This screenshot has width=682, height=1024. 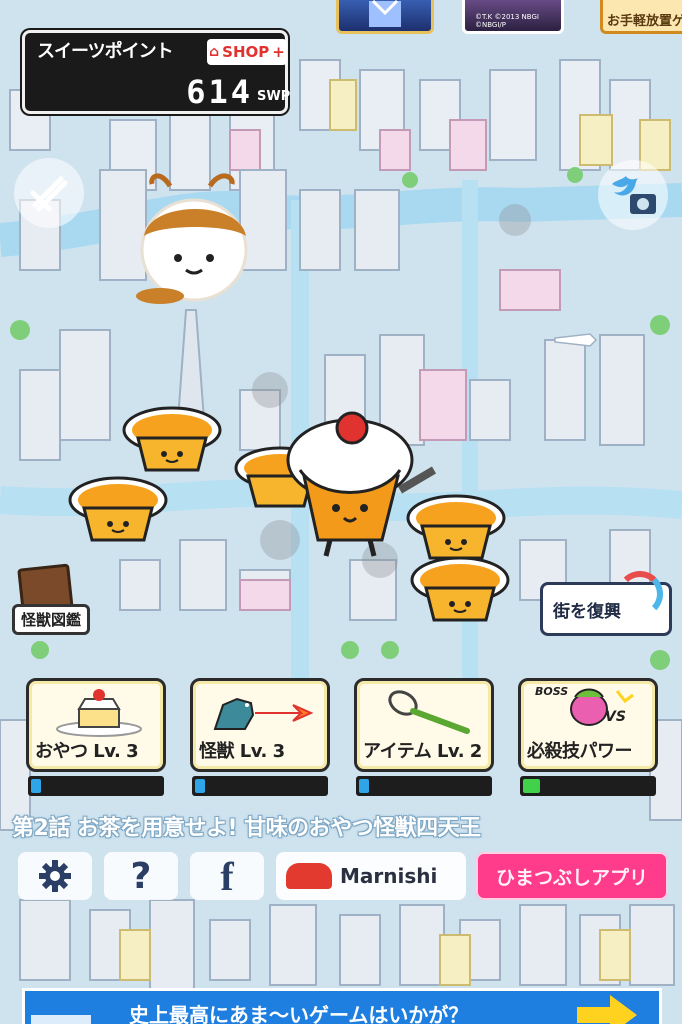 I want to click on special-power-label: 必殺技パワー, so click(x=580, y=751).